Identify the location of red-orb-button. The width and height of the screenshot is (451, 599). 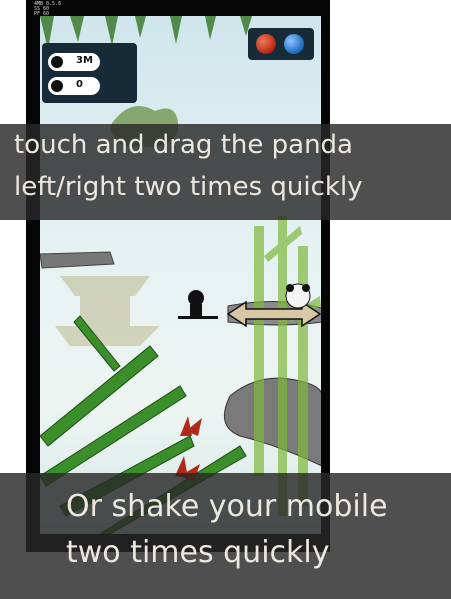
(266, 44).